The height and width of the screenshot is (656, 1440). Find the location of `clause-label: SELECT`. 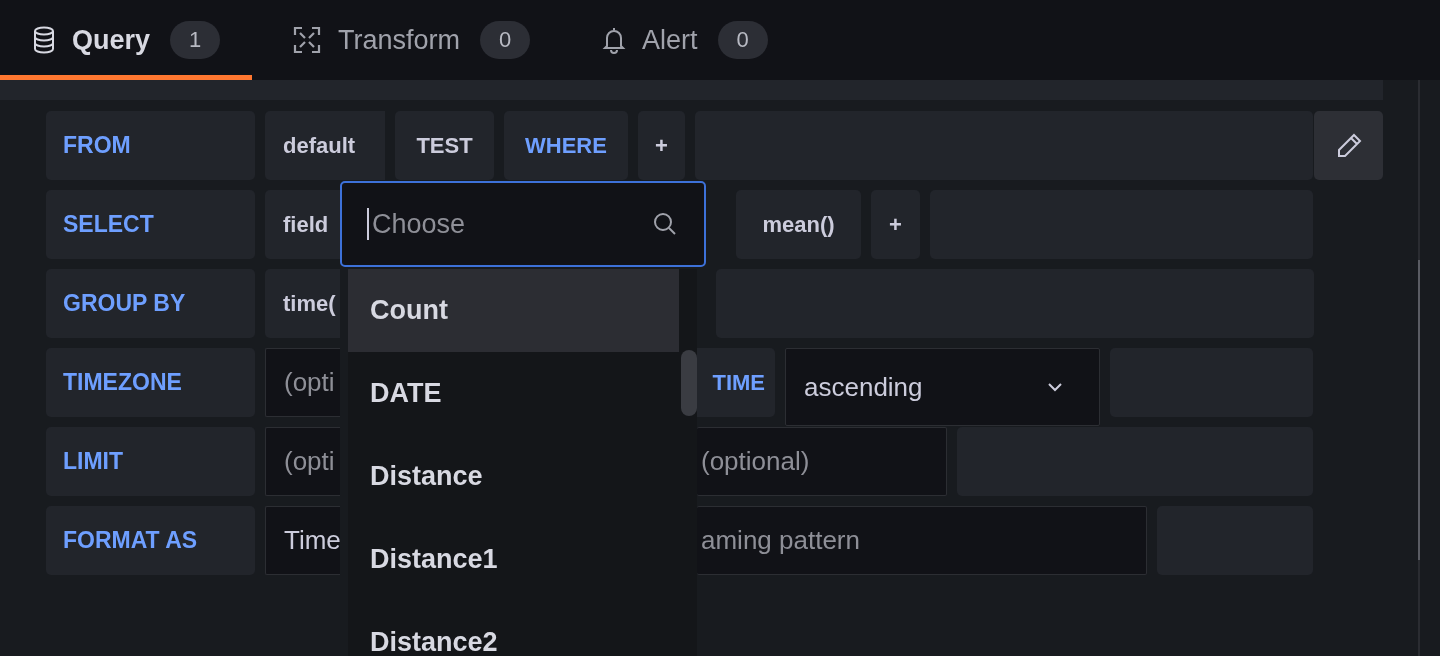

clause-label: SELECT is located at coordinates (150, 224).